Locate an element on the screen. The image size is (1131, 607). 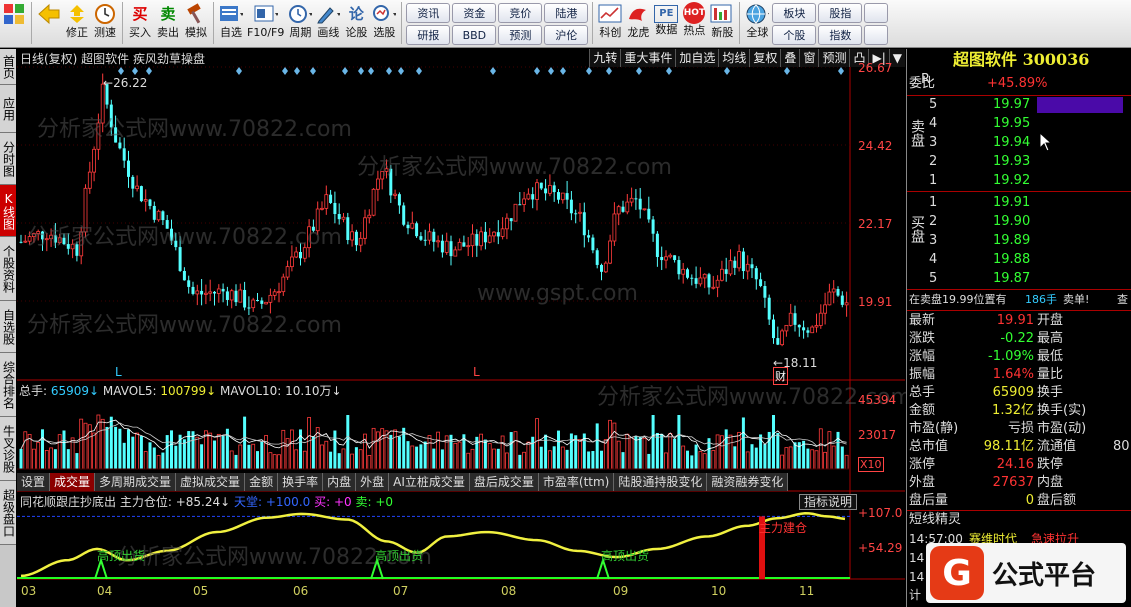
stat-value: 1.64% is located at coordinates (1013, 374).